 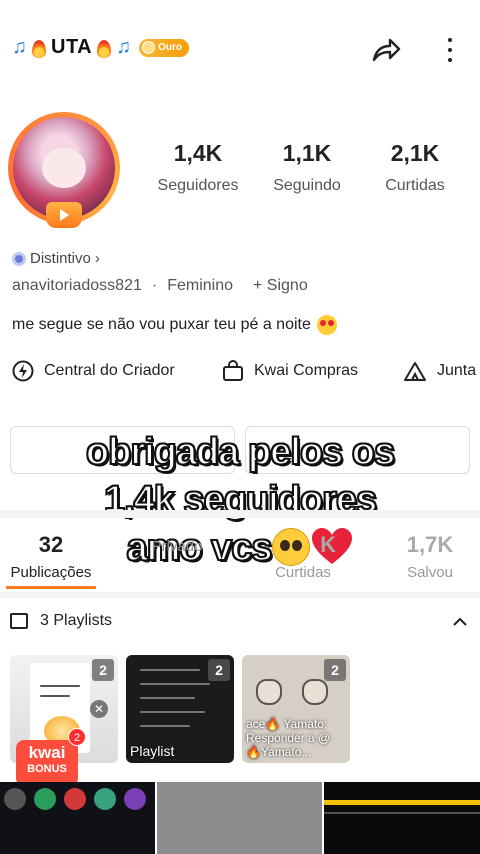 I want to click on top-bar: ♫ UTA ♫ Ouro, so click(x=240, y=50).